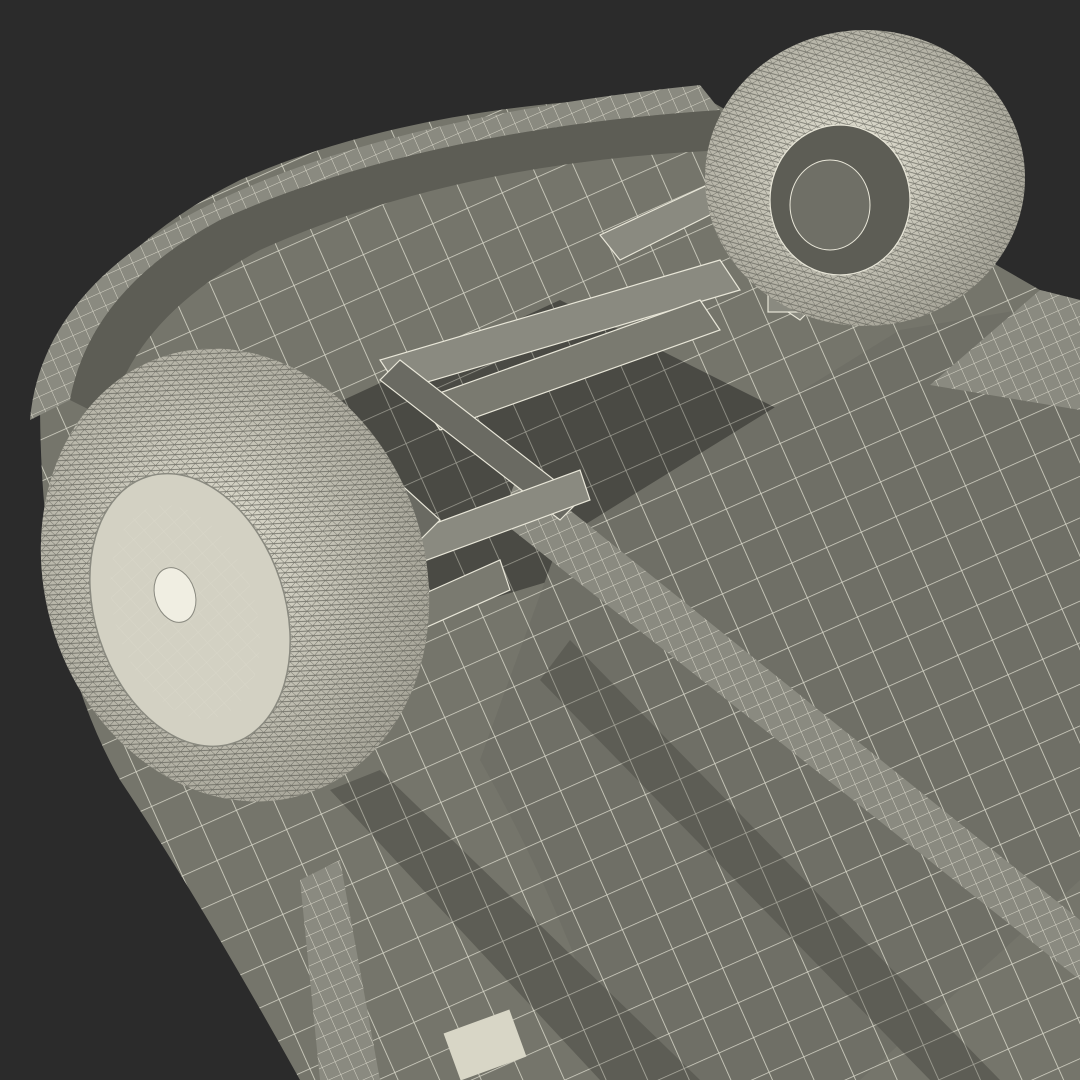 This screenshot has height=1080, width=1080. I want to click on rear-wheel, so click(865, 178).